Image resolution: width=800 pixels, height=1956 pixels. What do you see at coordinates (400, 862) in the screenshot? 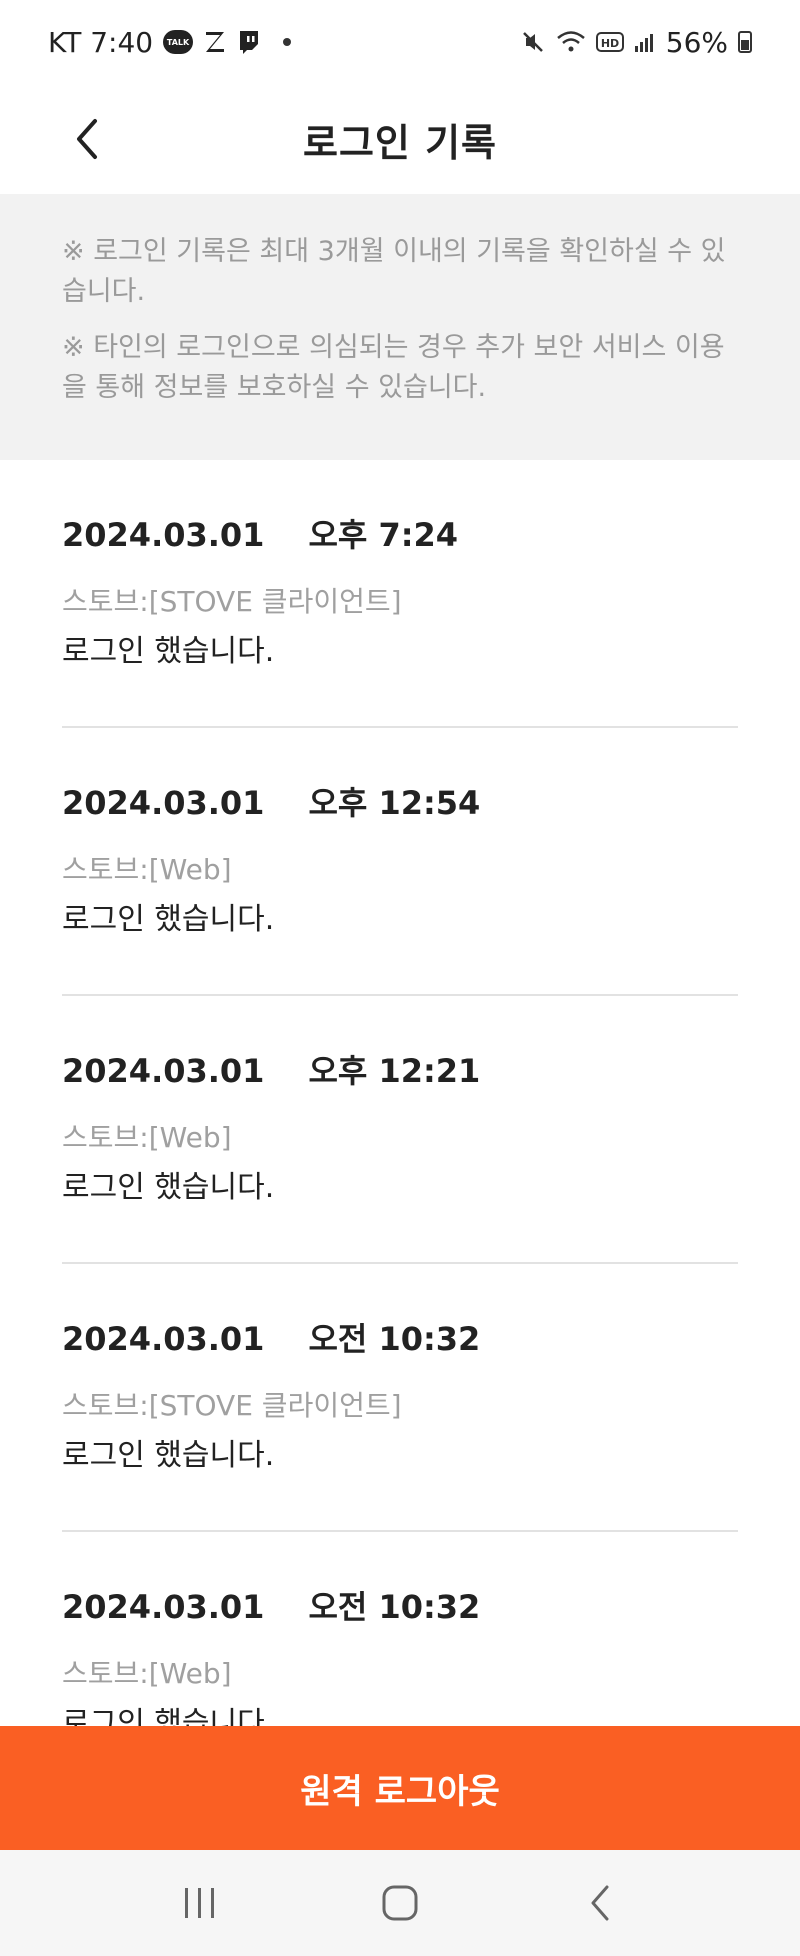
I see `log-item: 2024.03.01 오후 12:54 스토브:[Web] 로그인 했습니다.` at bounding box center [400, 862].